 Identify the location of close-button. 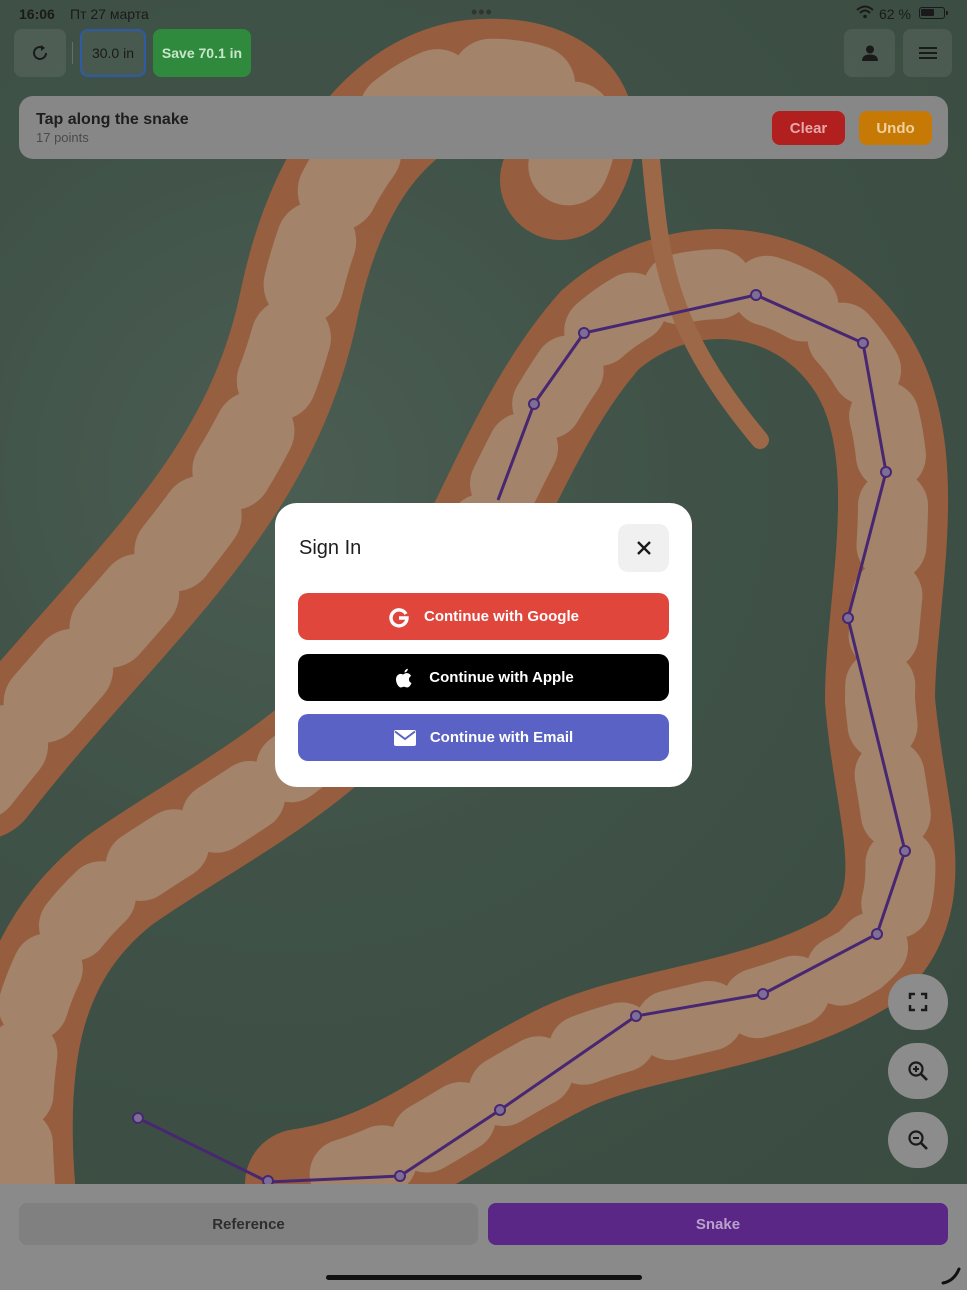
(643, 548).